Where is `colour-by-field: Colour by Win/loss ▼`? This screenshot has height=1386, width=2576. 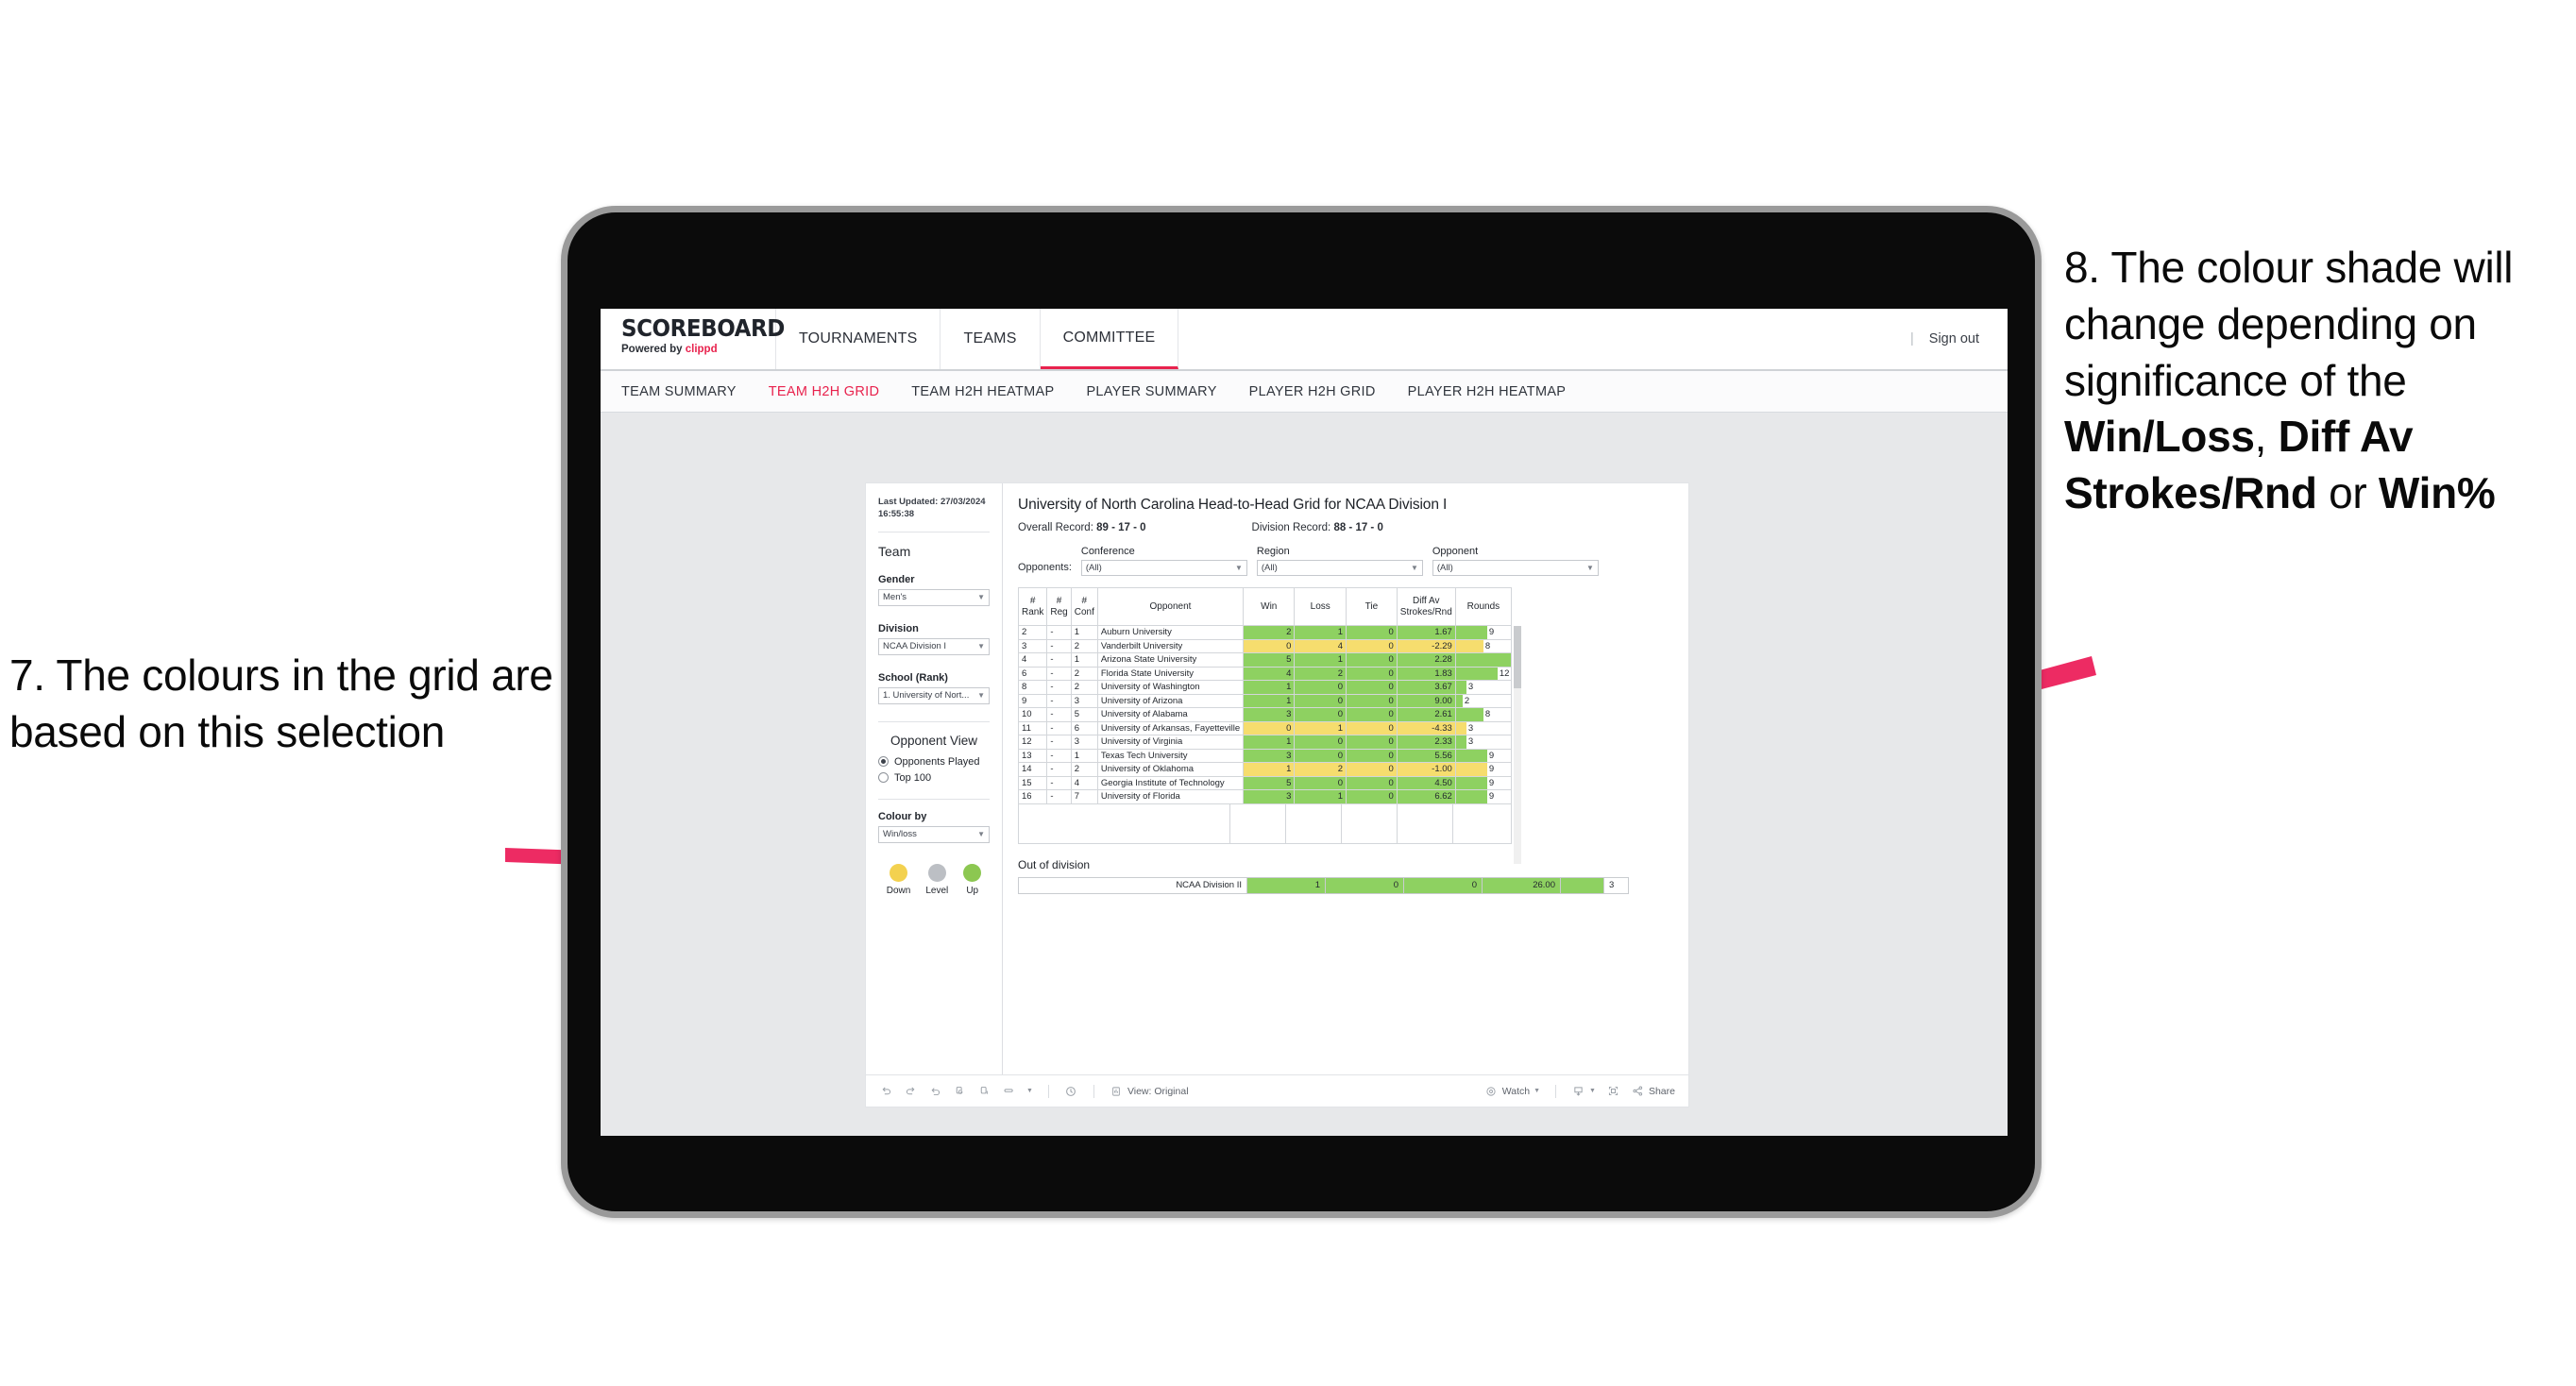
colour-by-field: Colour by Win/loss ▼ is located at coordinates (934, 827).